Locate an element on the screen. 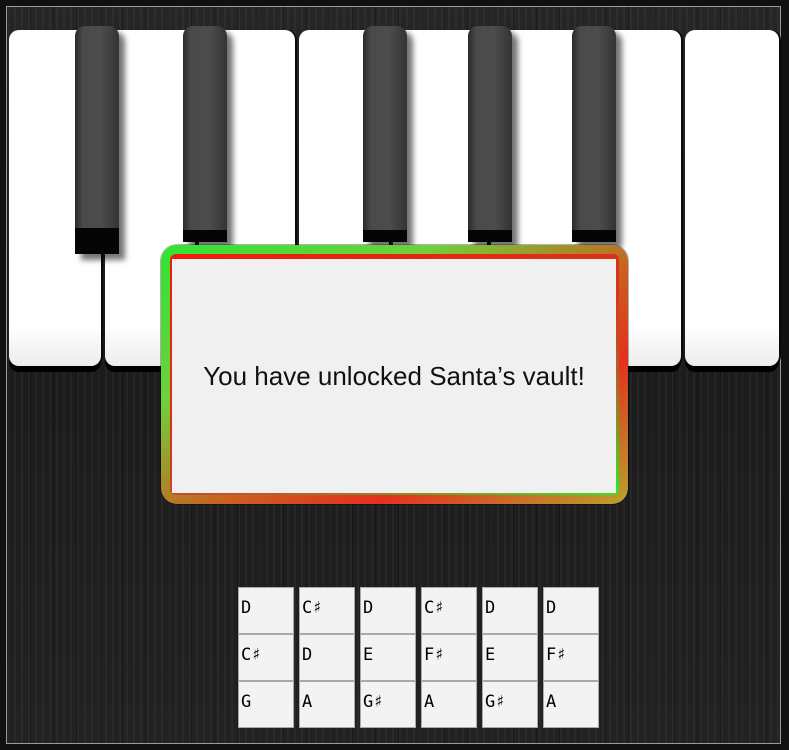  black-key-pressed is located at coordinates (97, 140).